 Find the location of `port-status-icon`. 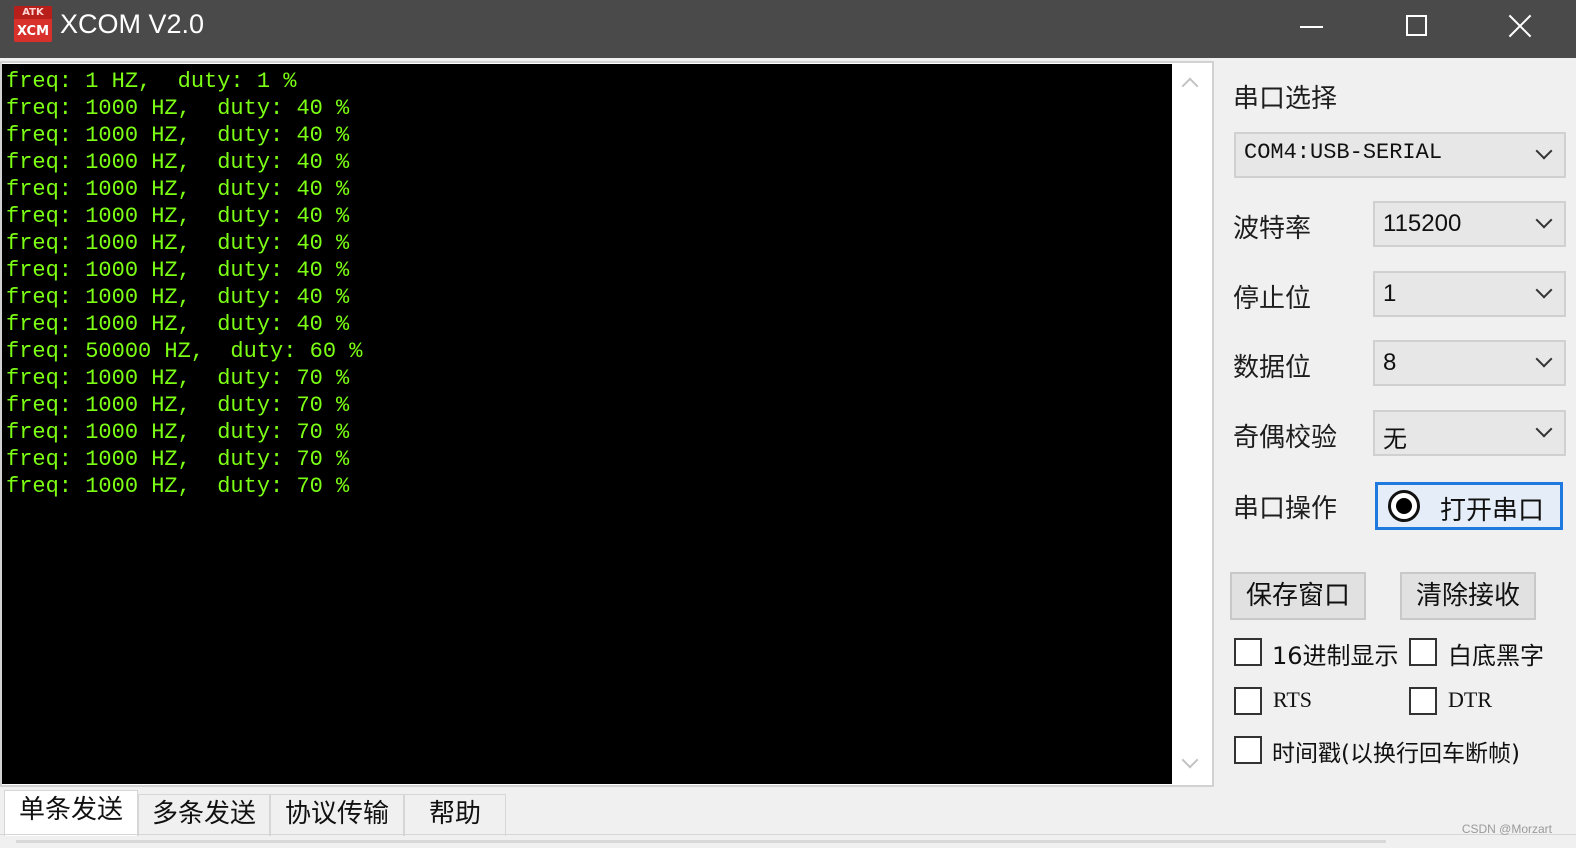

port-status-icon is located at coordinates (1404, 506).